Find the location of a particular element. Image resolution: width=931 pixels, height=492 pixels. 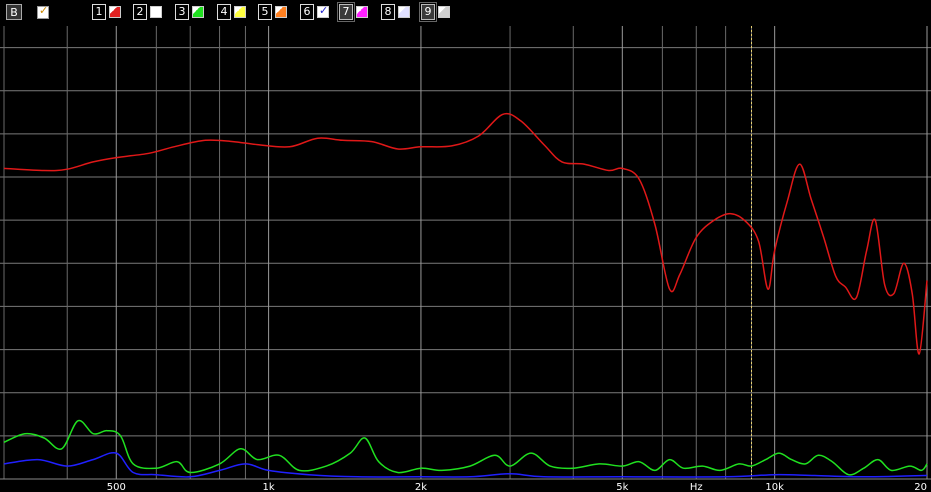

trace-button-2: 2 is located at coordinates (147, 12).